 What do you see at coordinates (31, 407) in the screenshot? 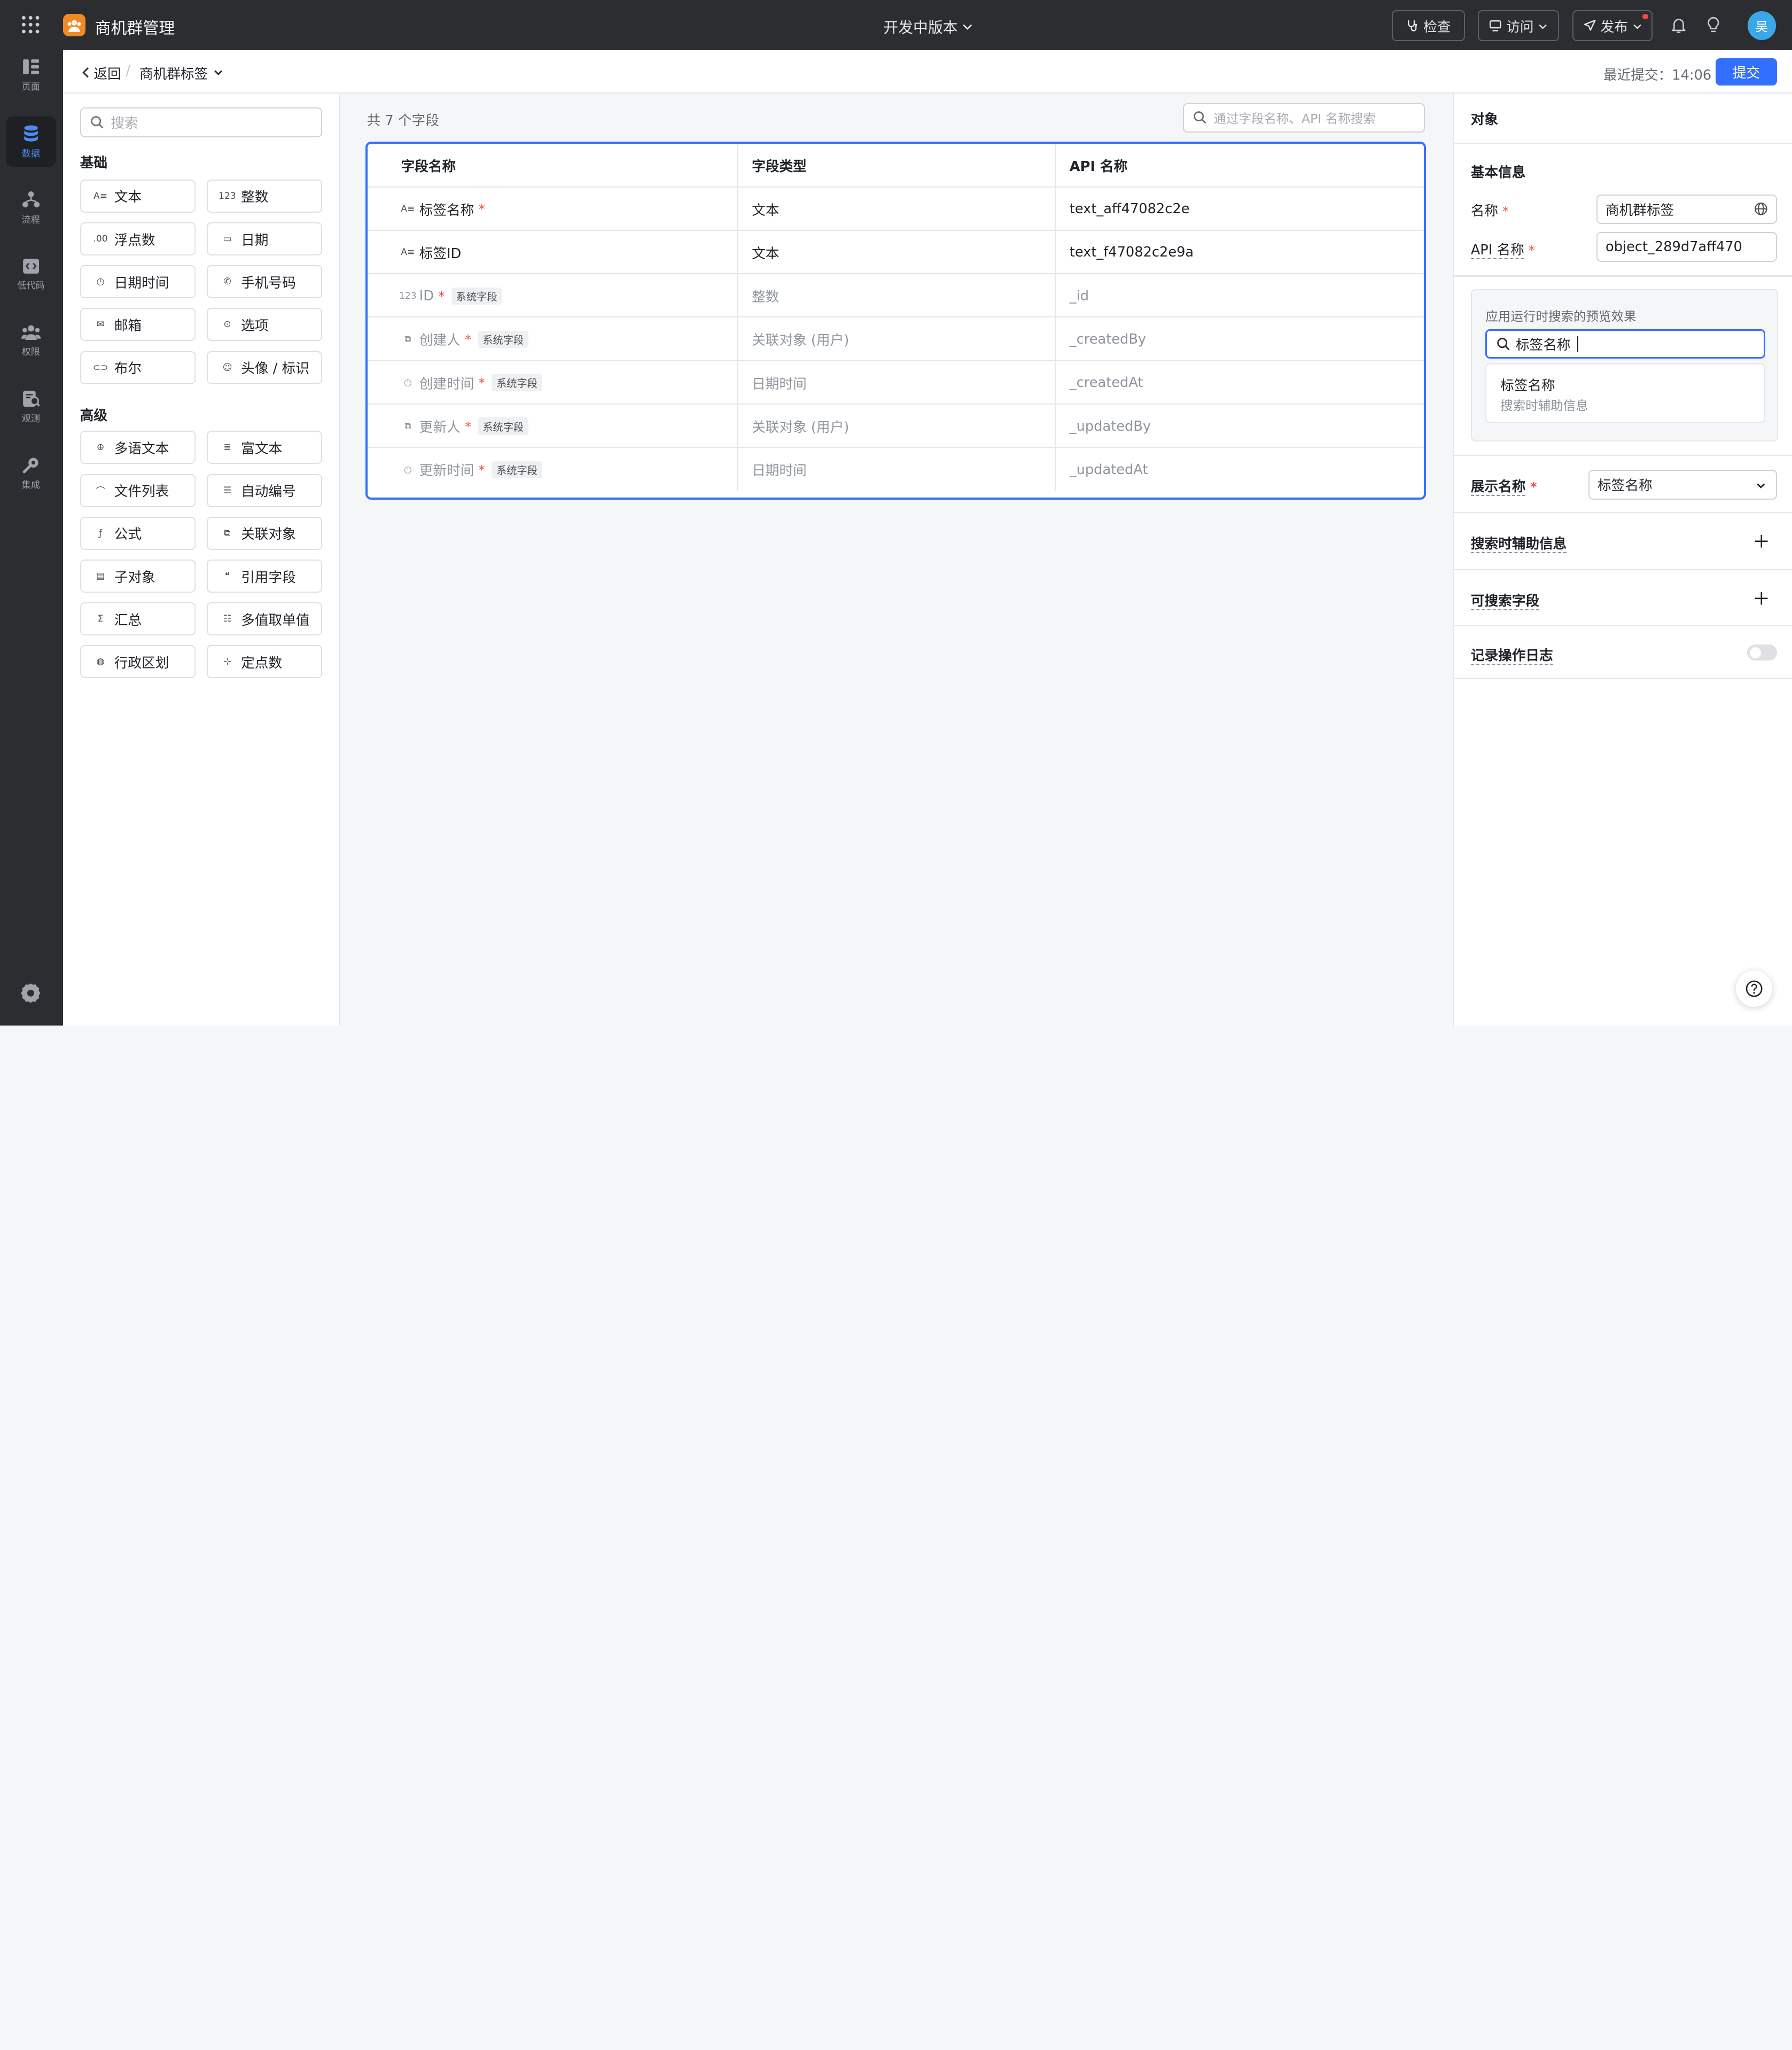
I see `nav-item-observe: 观测` at bounding box center [31, 407].